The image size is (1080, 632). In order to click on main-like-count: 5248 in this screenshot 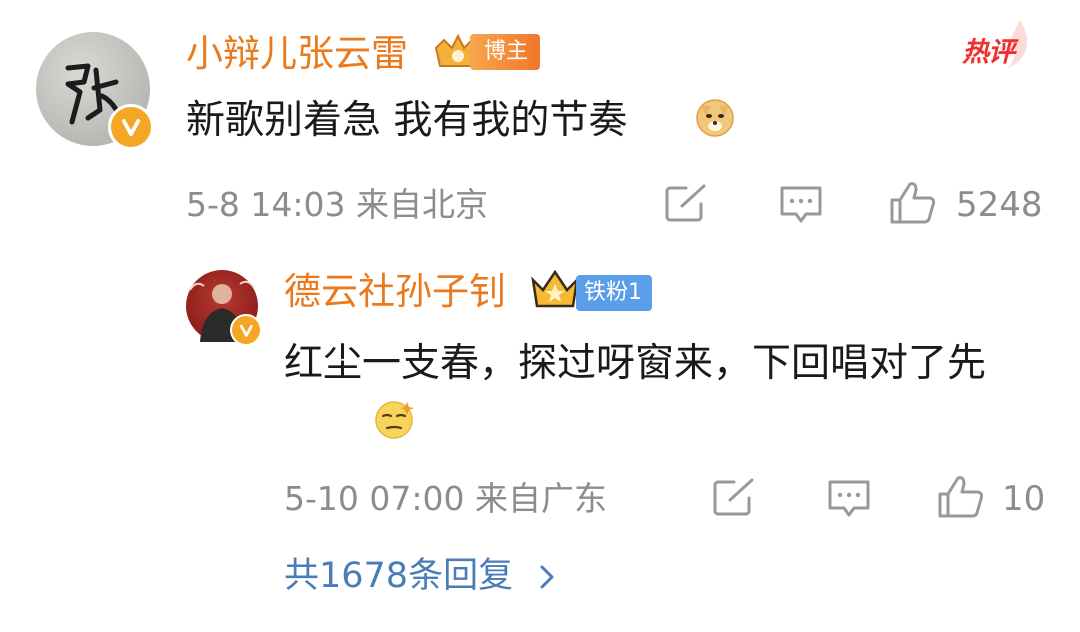, I will do `click(999, 205)`.